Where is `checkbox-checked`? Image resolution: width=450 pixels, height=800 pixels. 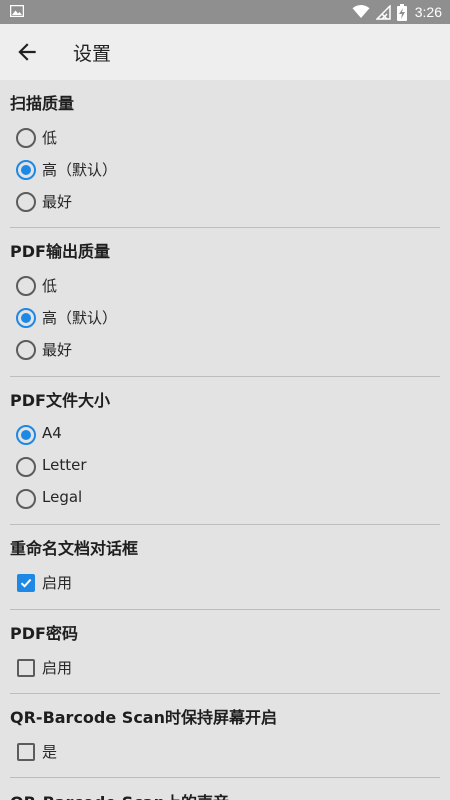
checkbox-checked is located at coordinates (26, 583).